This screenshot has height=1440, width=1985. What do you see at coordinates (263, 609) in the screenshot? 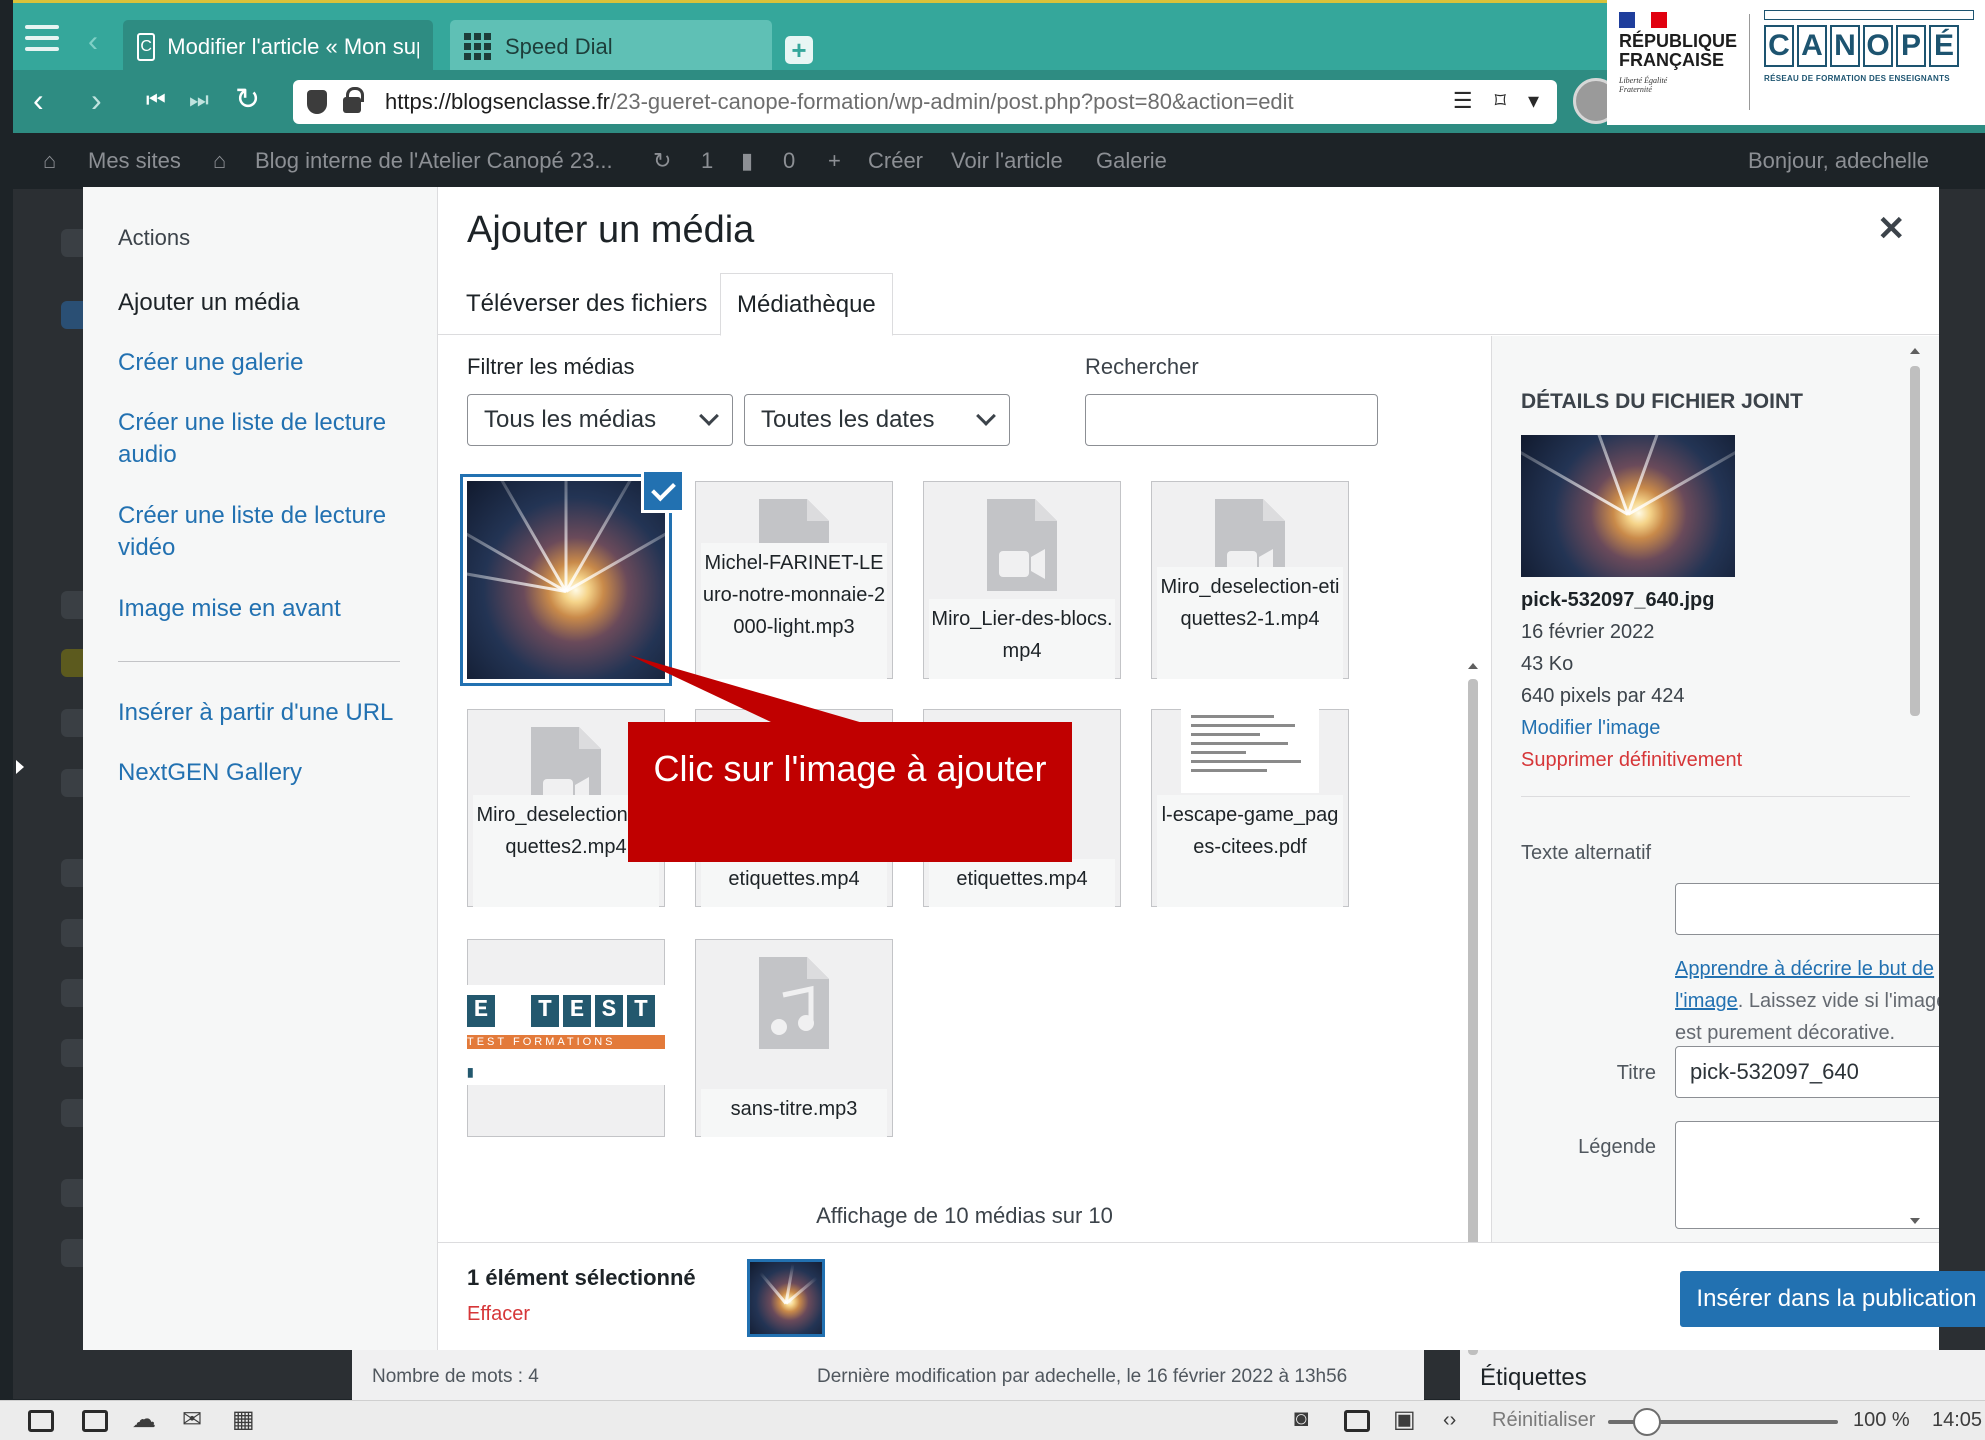
I see `menu-item-featured-image: Image mise en avant` at bounding box center [263, 609].